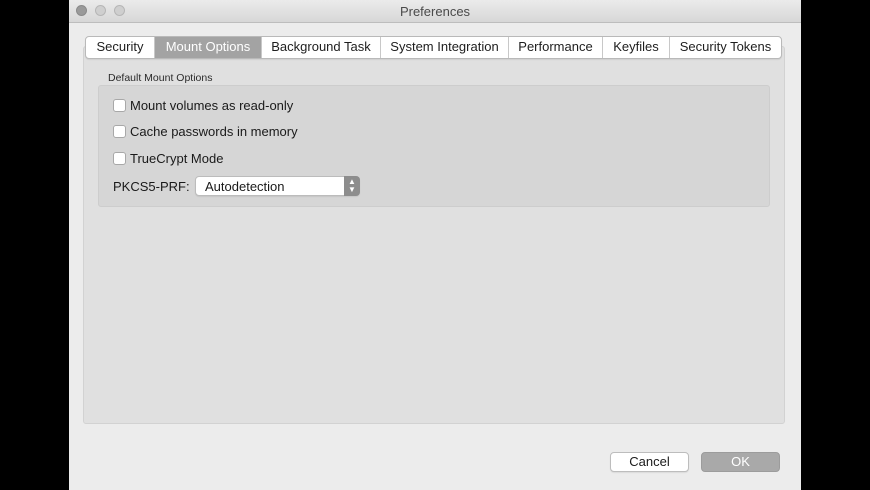 The height and width of the screenshot is (490, 870). Describe the element at coordinates (214, 131) in the screenshot. I see `cache-passwords-label: Cache passwords in memory` at that location.